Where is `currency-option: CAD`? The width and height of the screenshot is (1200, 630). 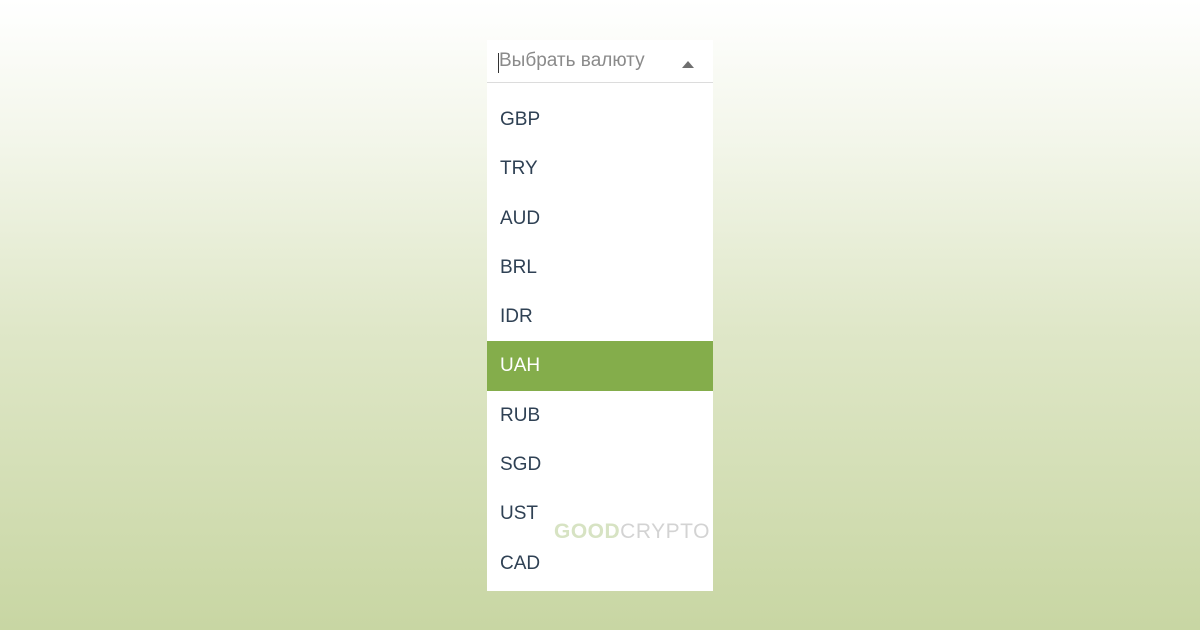
currency-option: CAD is located at coordinates (600, 563).